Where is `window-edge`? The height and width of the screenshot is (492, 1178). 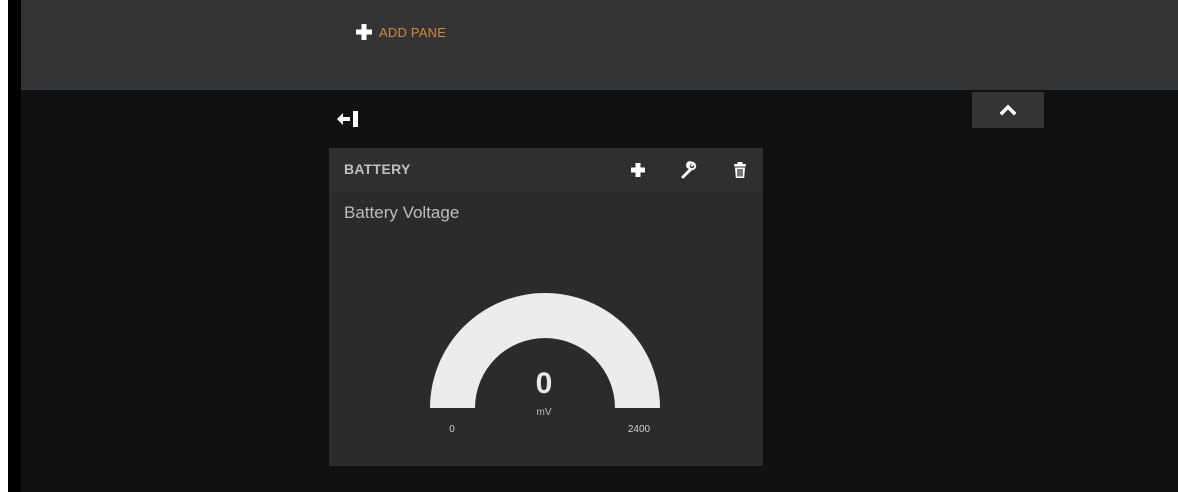
window-edge is located at coordinates (4, 246).